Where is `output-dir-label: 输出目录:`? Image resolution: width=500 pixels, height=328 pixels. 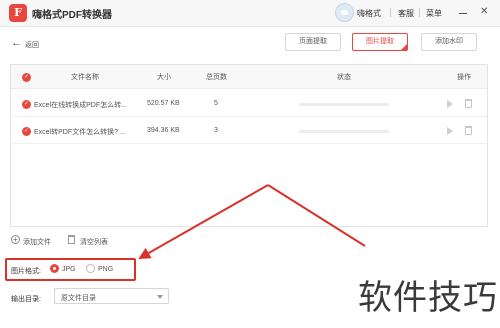 output-dir-label: 输出目录: is located at coordinates (26, 299).